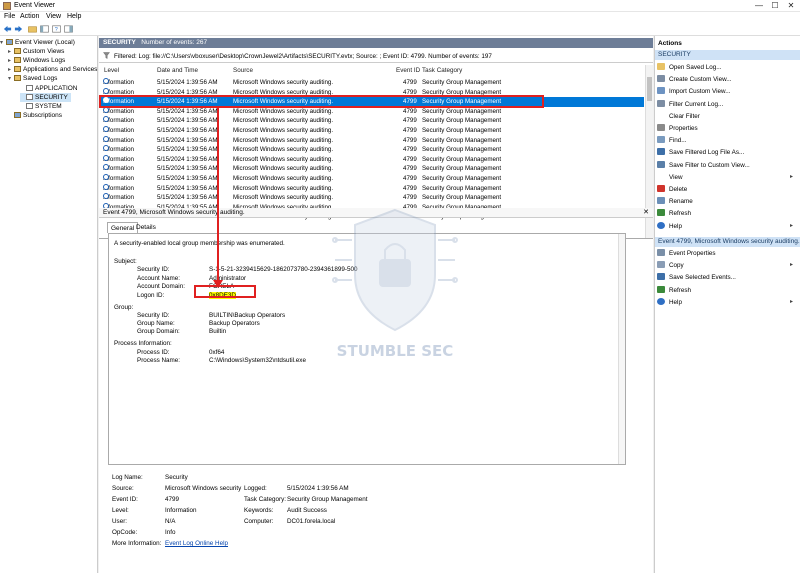 The width and height of the screenshot is (800, 573). Describe the element at coordinates (45, 42) in the screenshot. I see `tree-item-label: Event Viewer (Local)` at that location.